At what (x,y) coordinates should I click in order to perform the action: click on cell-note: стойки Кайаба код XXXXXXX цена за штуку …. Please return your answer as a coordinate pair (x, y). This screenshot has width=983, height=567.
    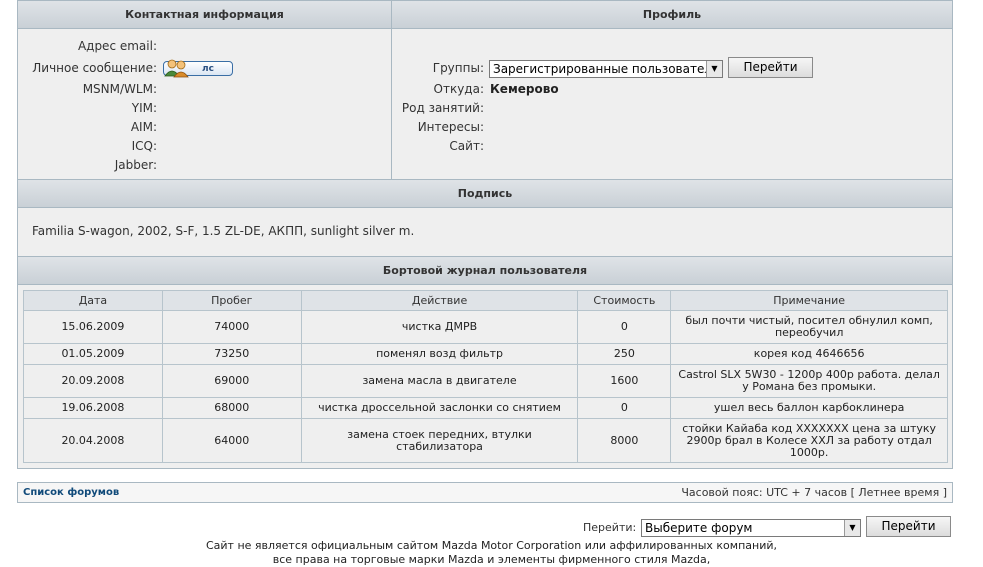
    Looking at the image, I should click on (809, 440).